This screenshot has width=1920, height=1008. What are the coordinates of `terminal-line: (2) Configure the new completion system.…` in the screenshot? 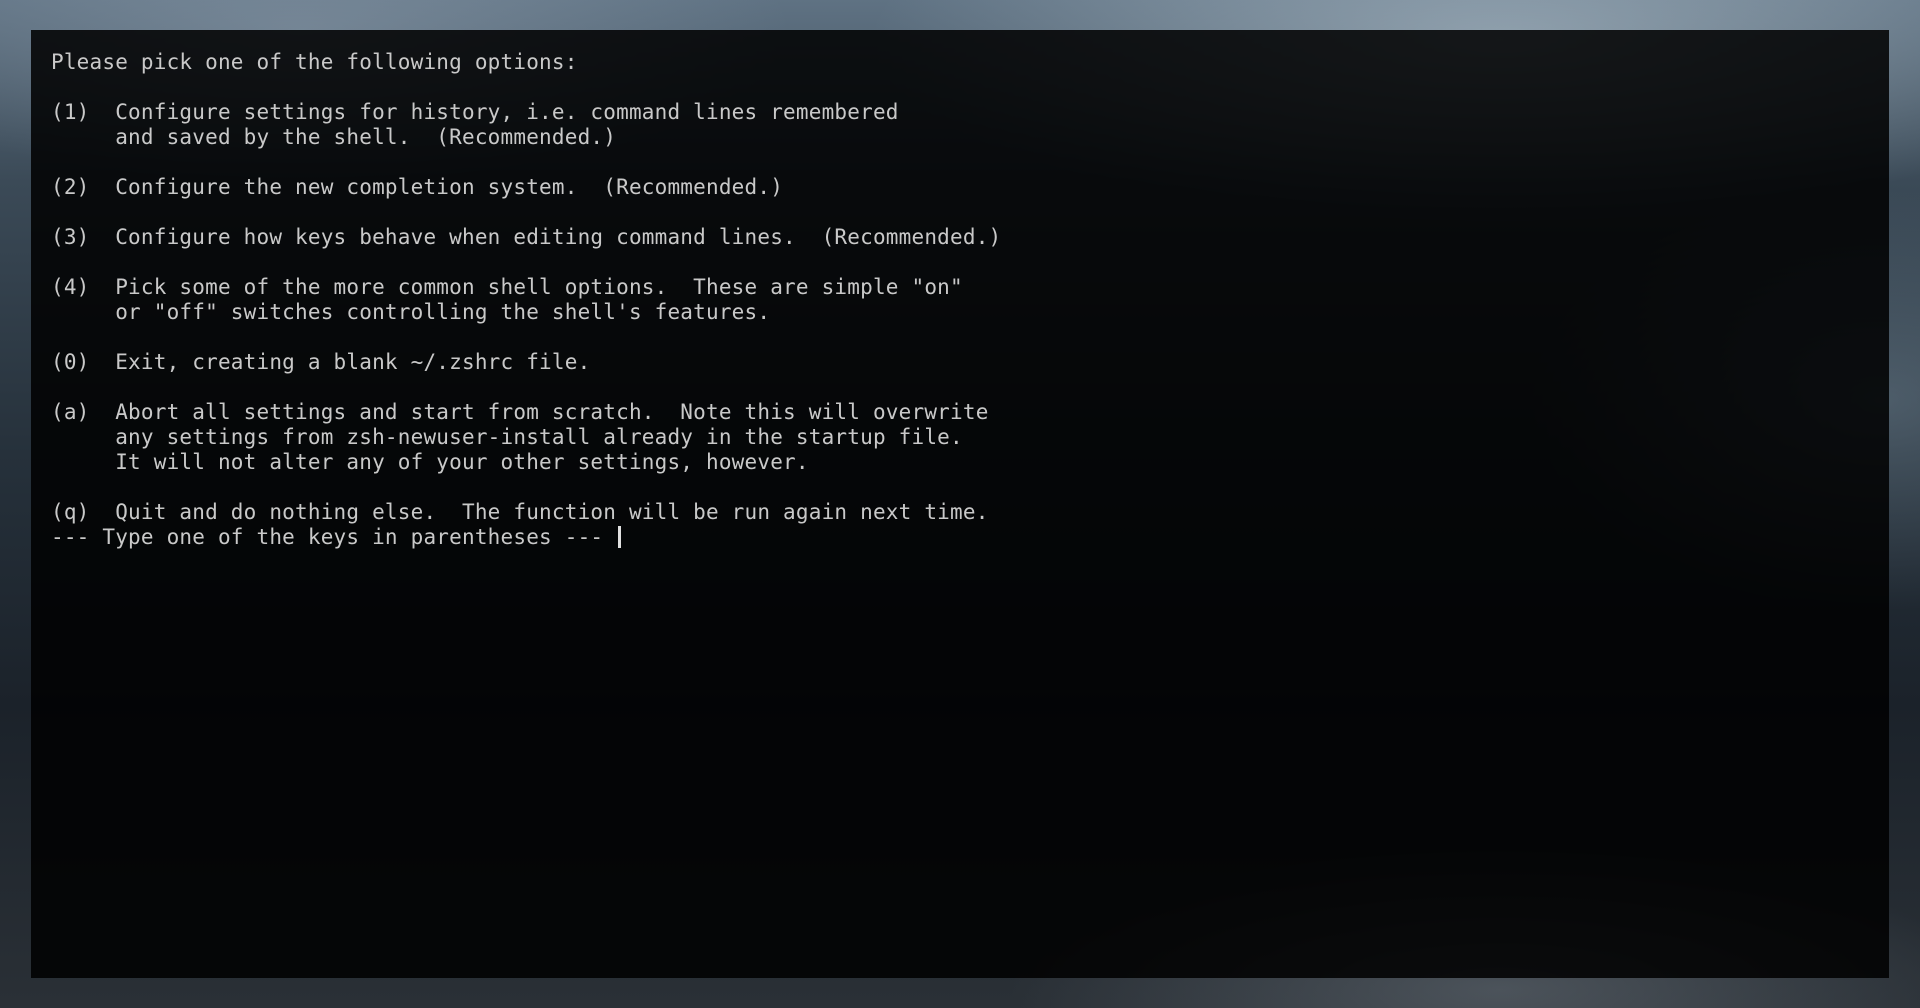 It's located at (417, 187).